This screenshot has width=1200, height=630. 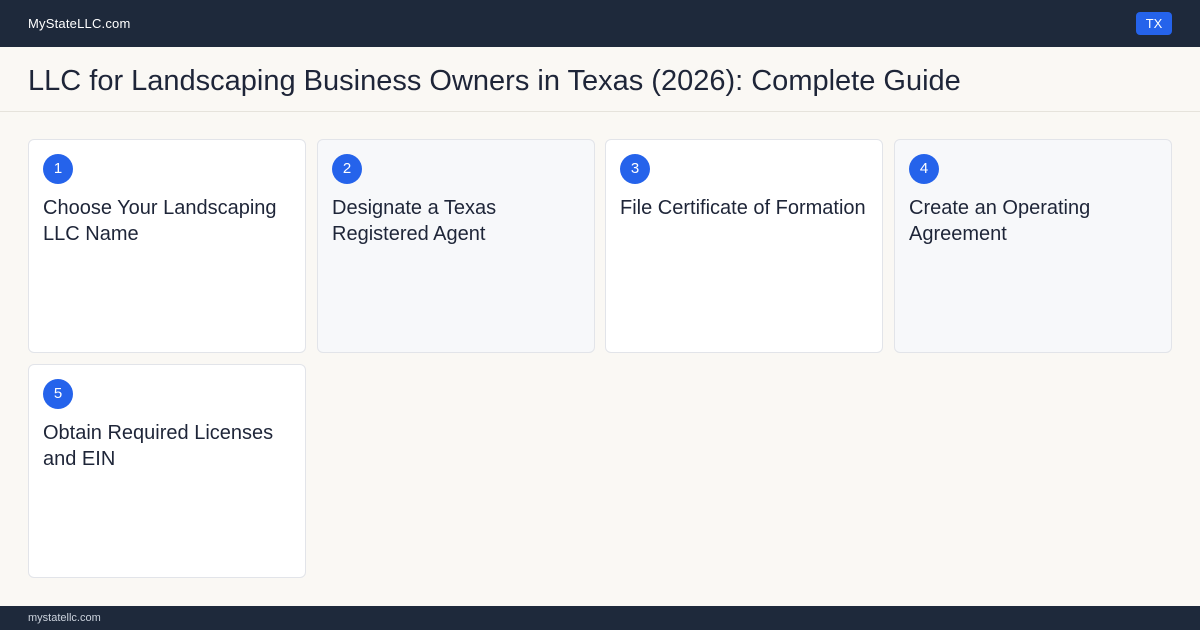 I want to click on step-card-5: 5 Obtain Required Licenses and EIN, so click(x=167, y=471).